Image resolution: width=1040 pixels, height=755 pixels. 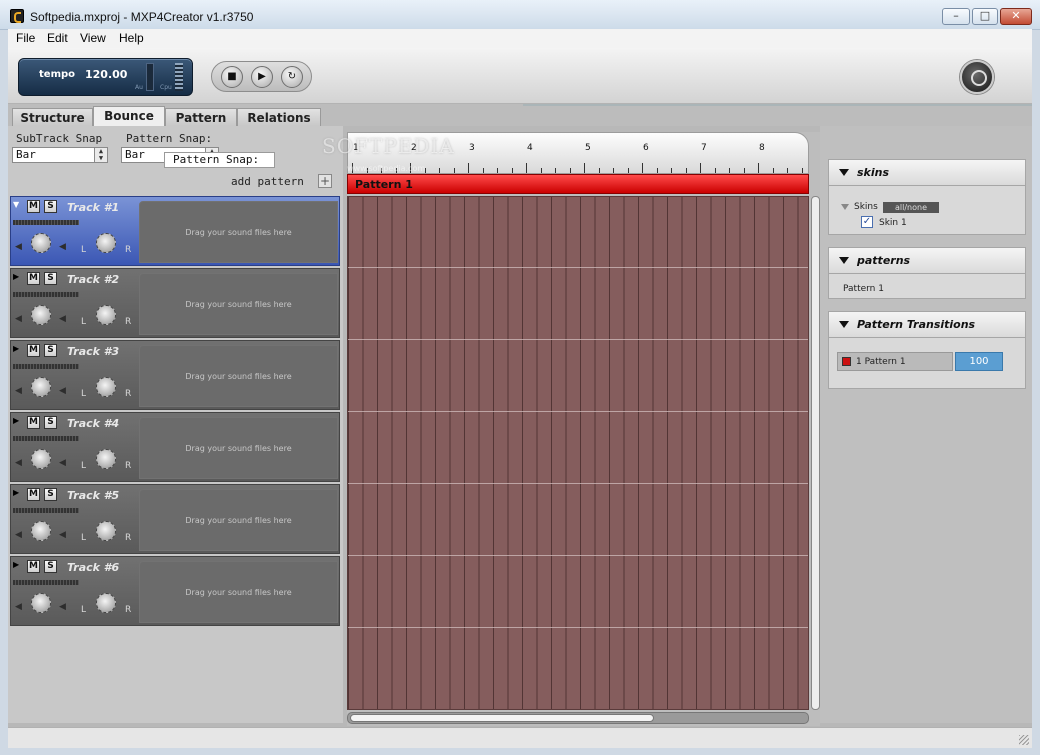 I want to click on tab-pattern: Pattern, so click(x=201, y=117).